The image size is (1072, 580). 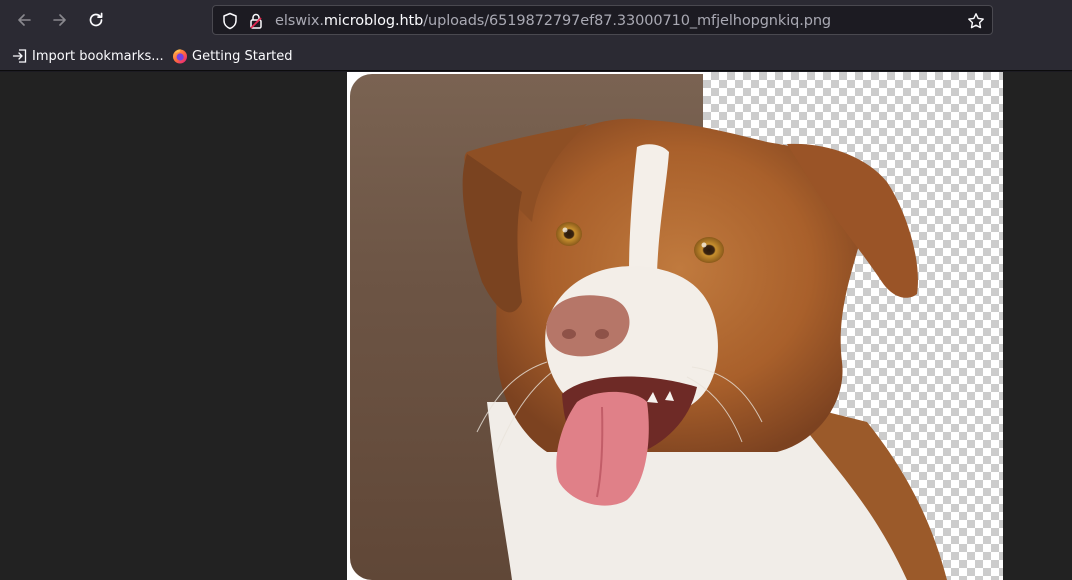 I want to click on url-prefix: elswix., so click(x=299, y=21).